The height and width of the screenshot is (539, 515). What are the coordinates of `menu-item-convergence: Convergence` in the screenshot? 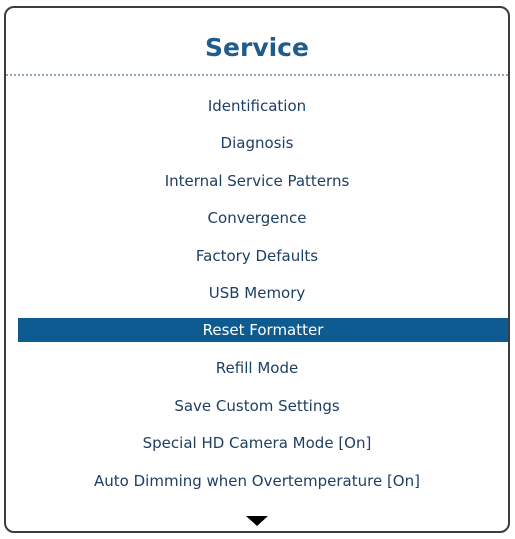 It's located at (257, 219).